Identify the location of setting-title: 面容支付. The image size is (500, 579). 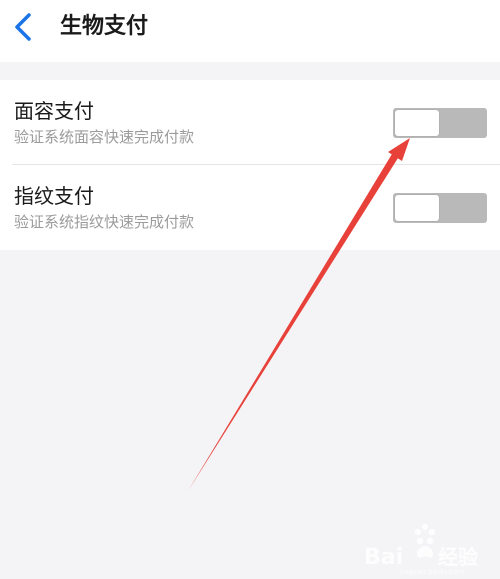
(54, 111).